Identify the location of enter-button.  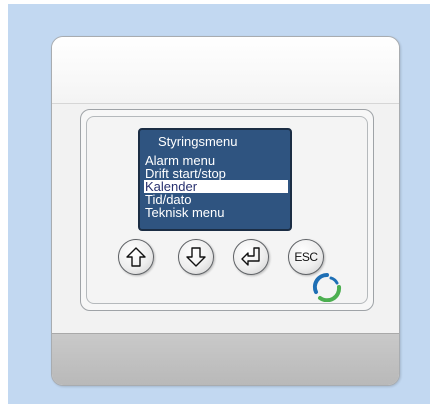
(251, 257).